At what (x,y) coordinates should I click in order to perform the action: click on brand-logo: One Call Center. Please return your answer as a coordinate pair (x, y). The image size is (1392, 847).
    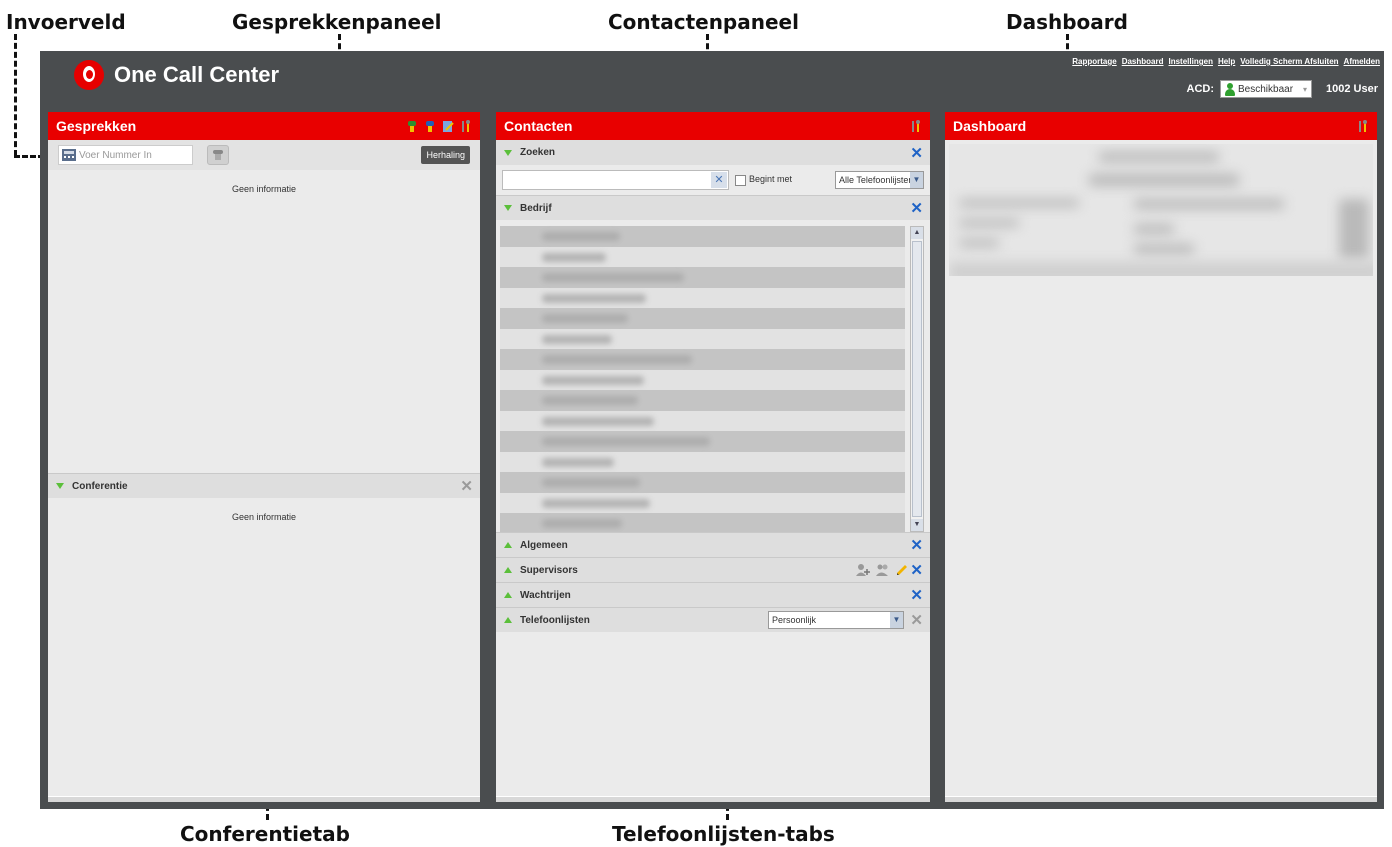
    Looking at the image, I should click on (176, 75).